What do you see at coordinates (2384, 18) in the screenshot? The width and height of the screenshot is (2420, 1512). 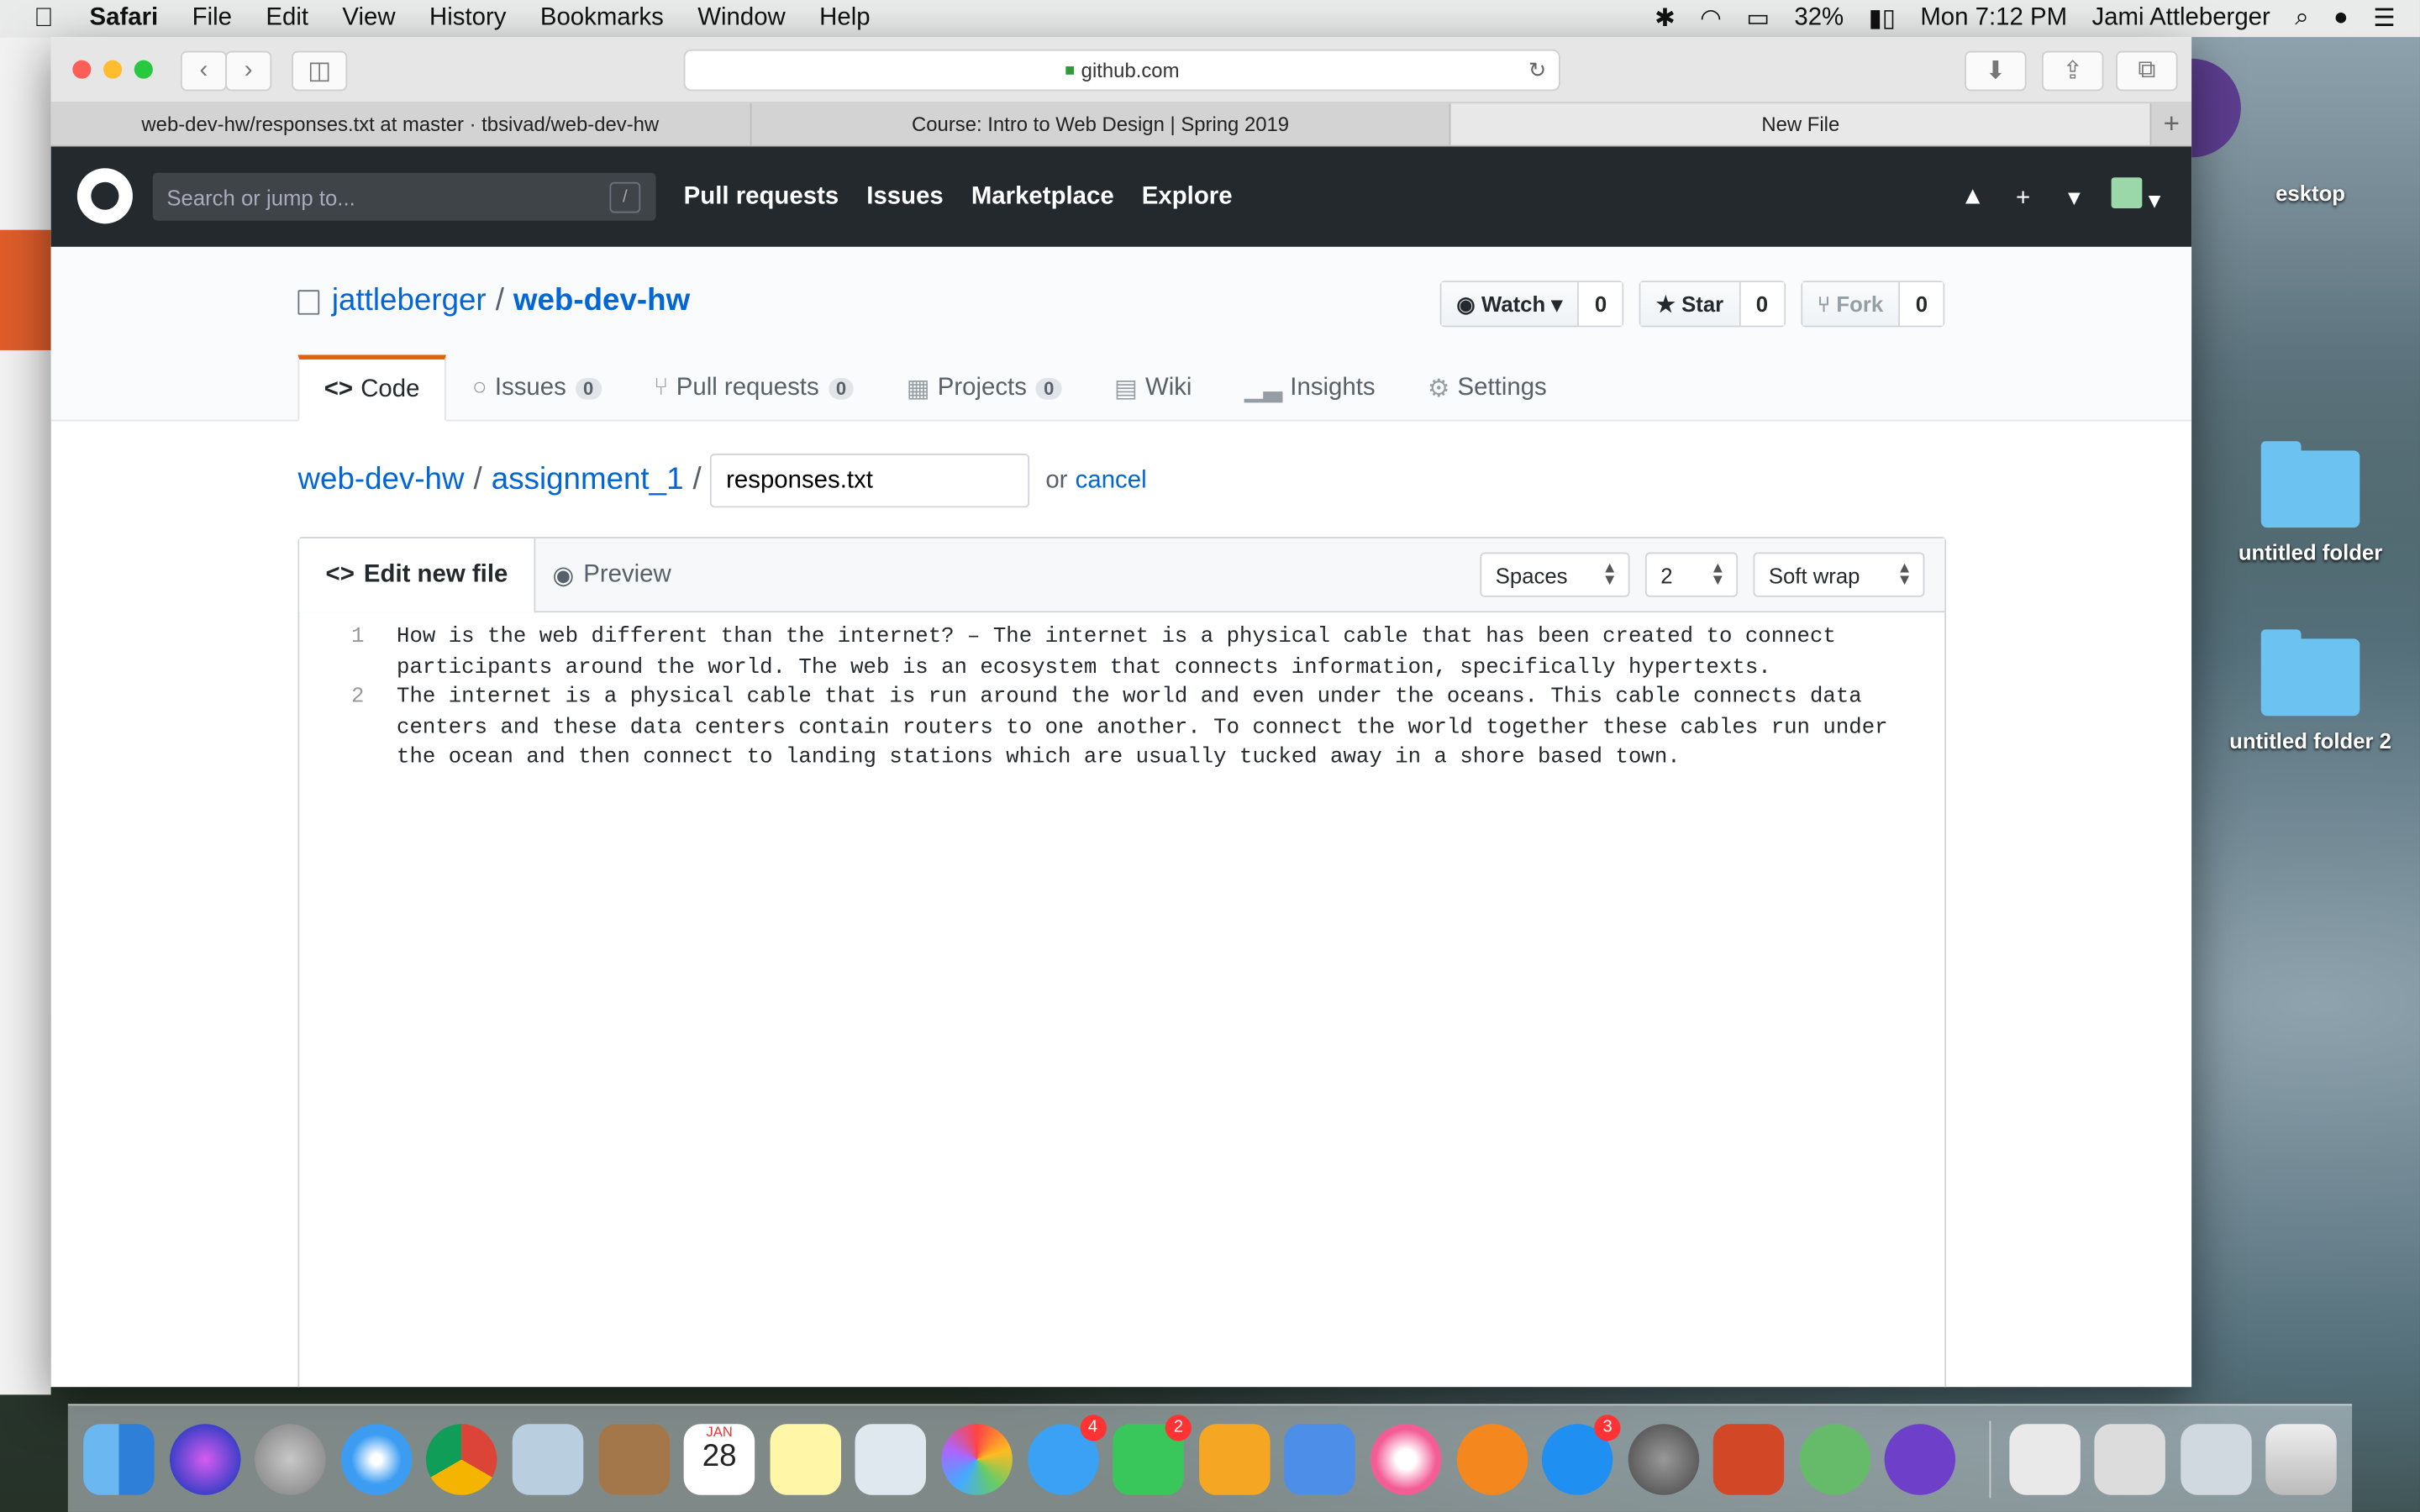 I see `notification-center-icon: ☰` at bounding box center [2384, 18].